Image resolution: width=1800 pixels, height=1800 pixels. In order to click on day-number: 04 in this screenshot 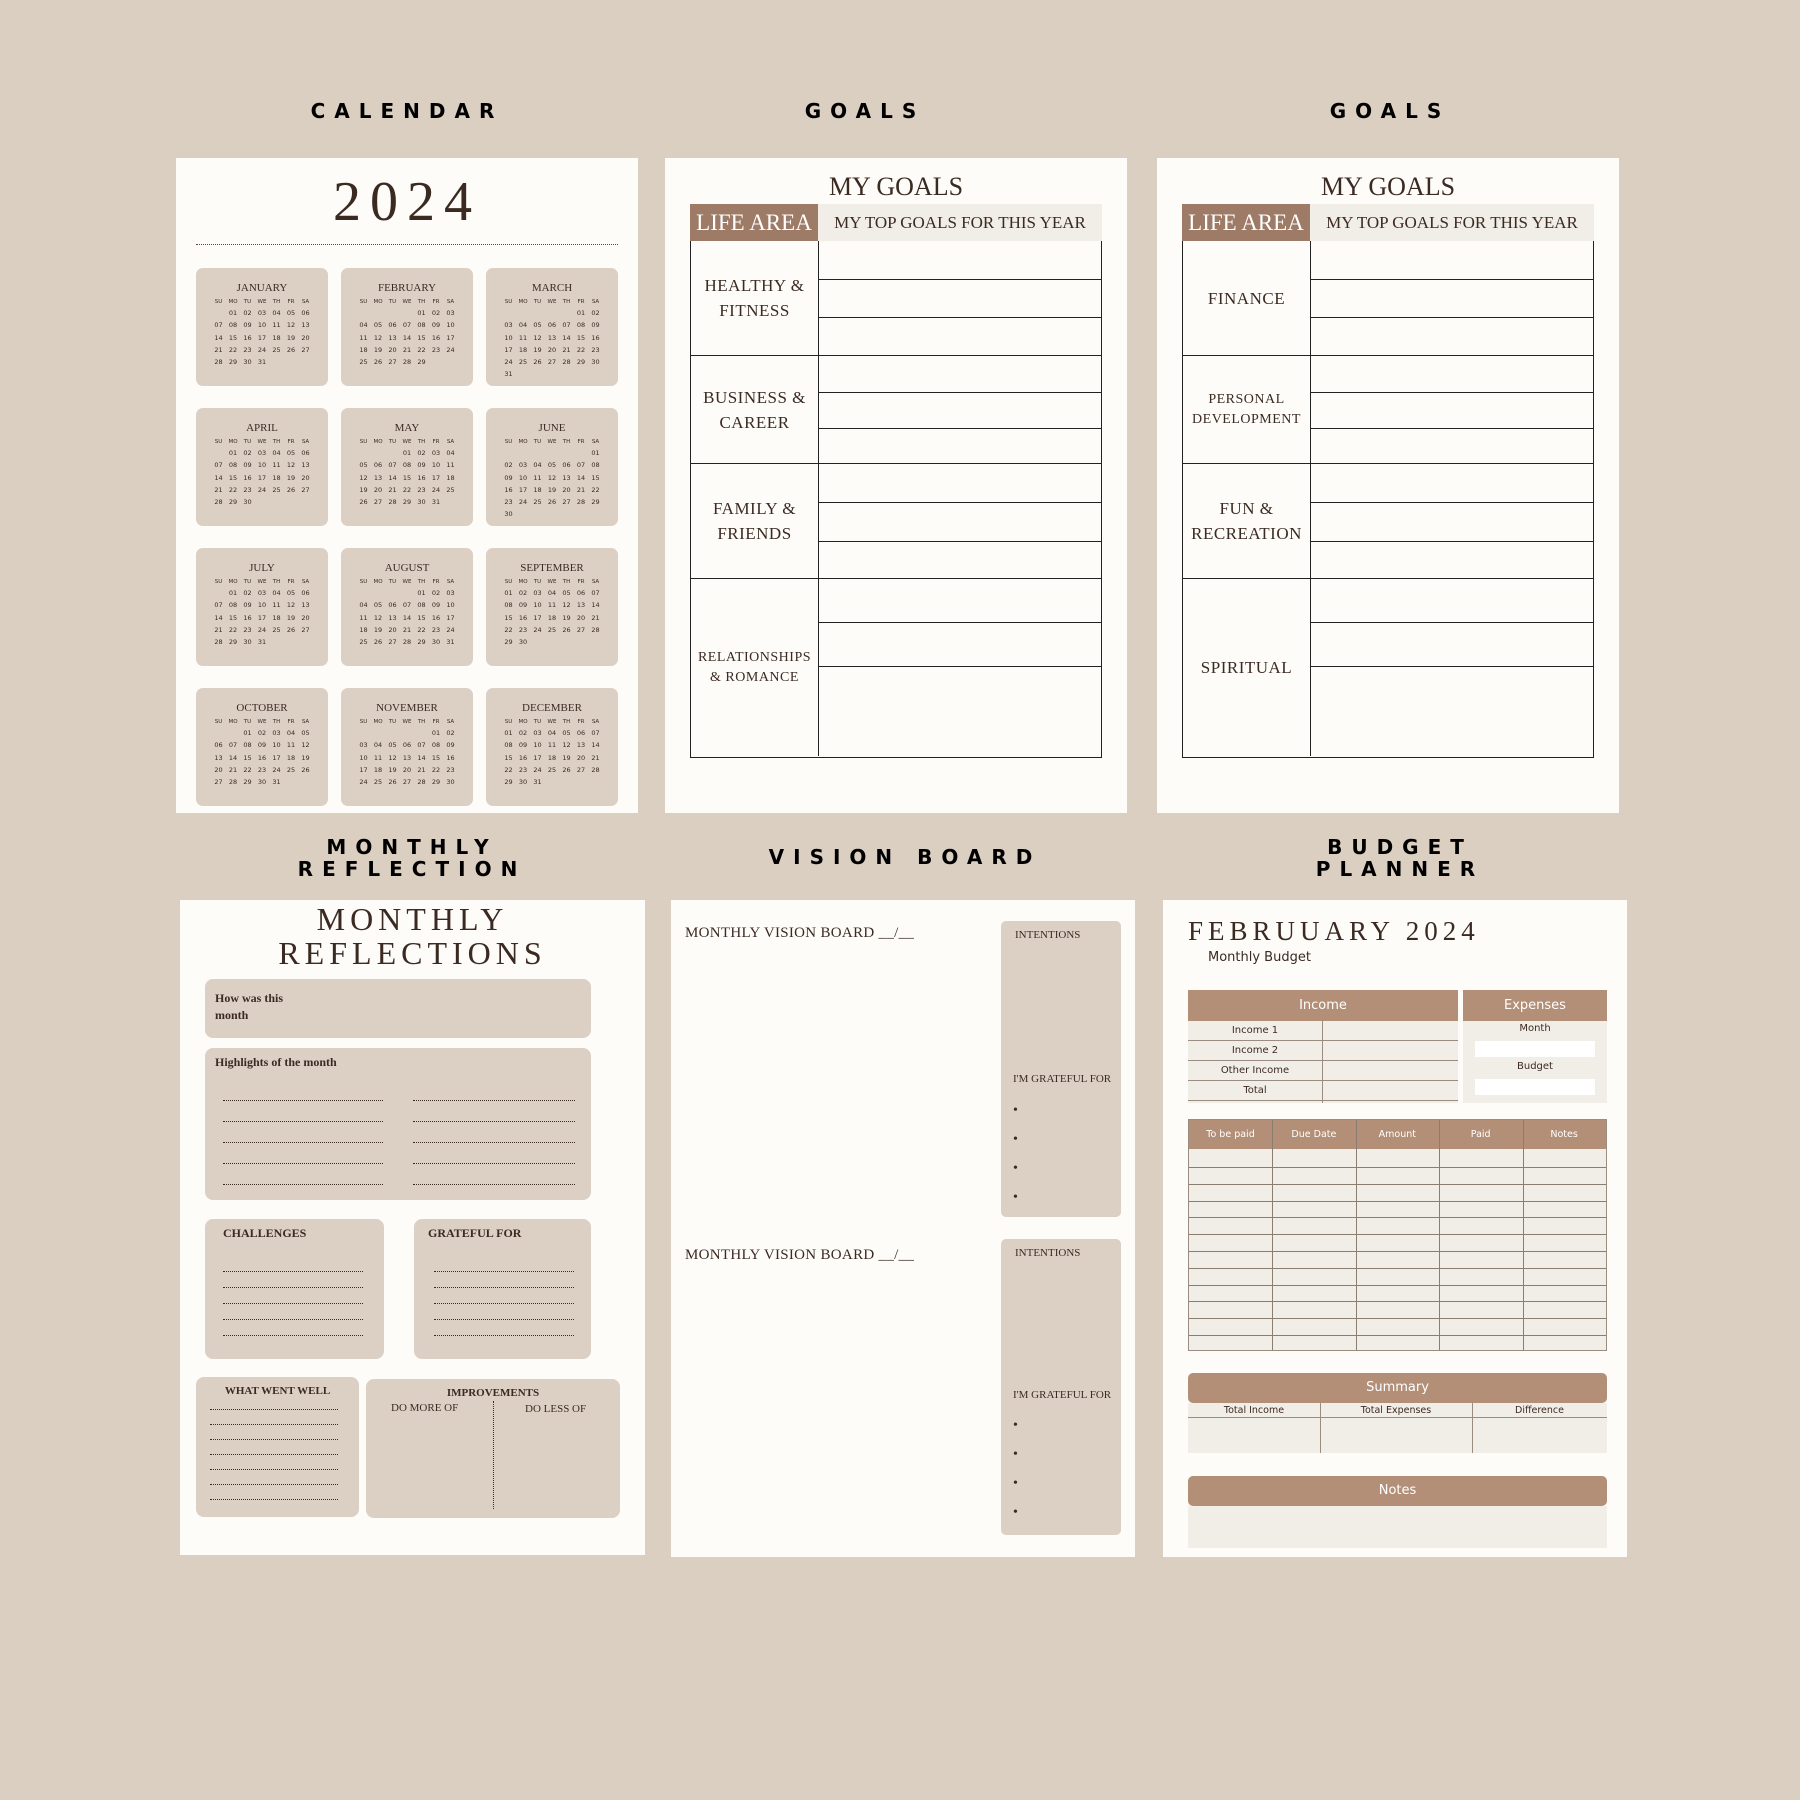, I will do `click(537, 465)`.